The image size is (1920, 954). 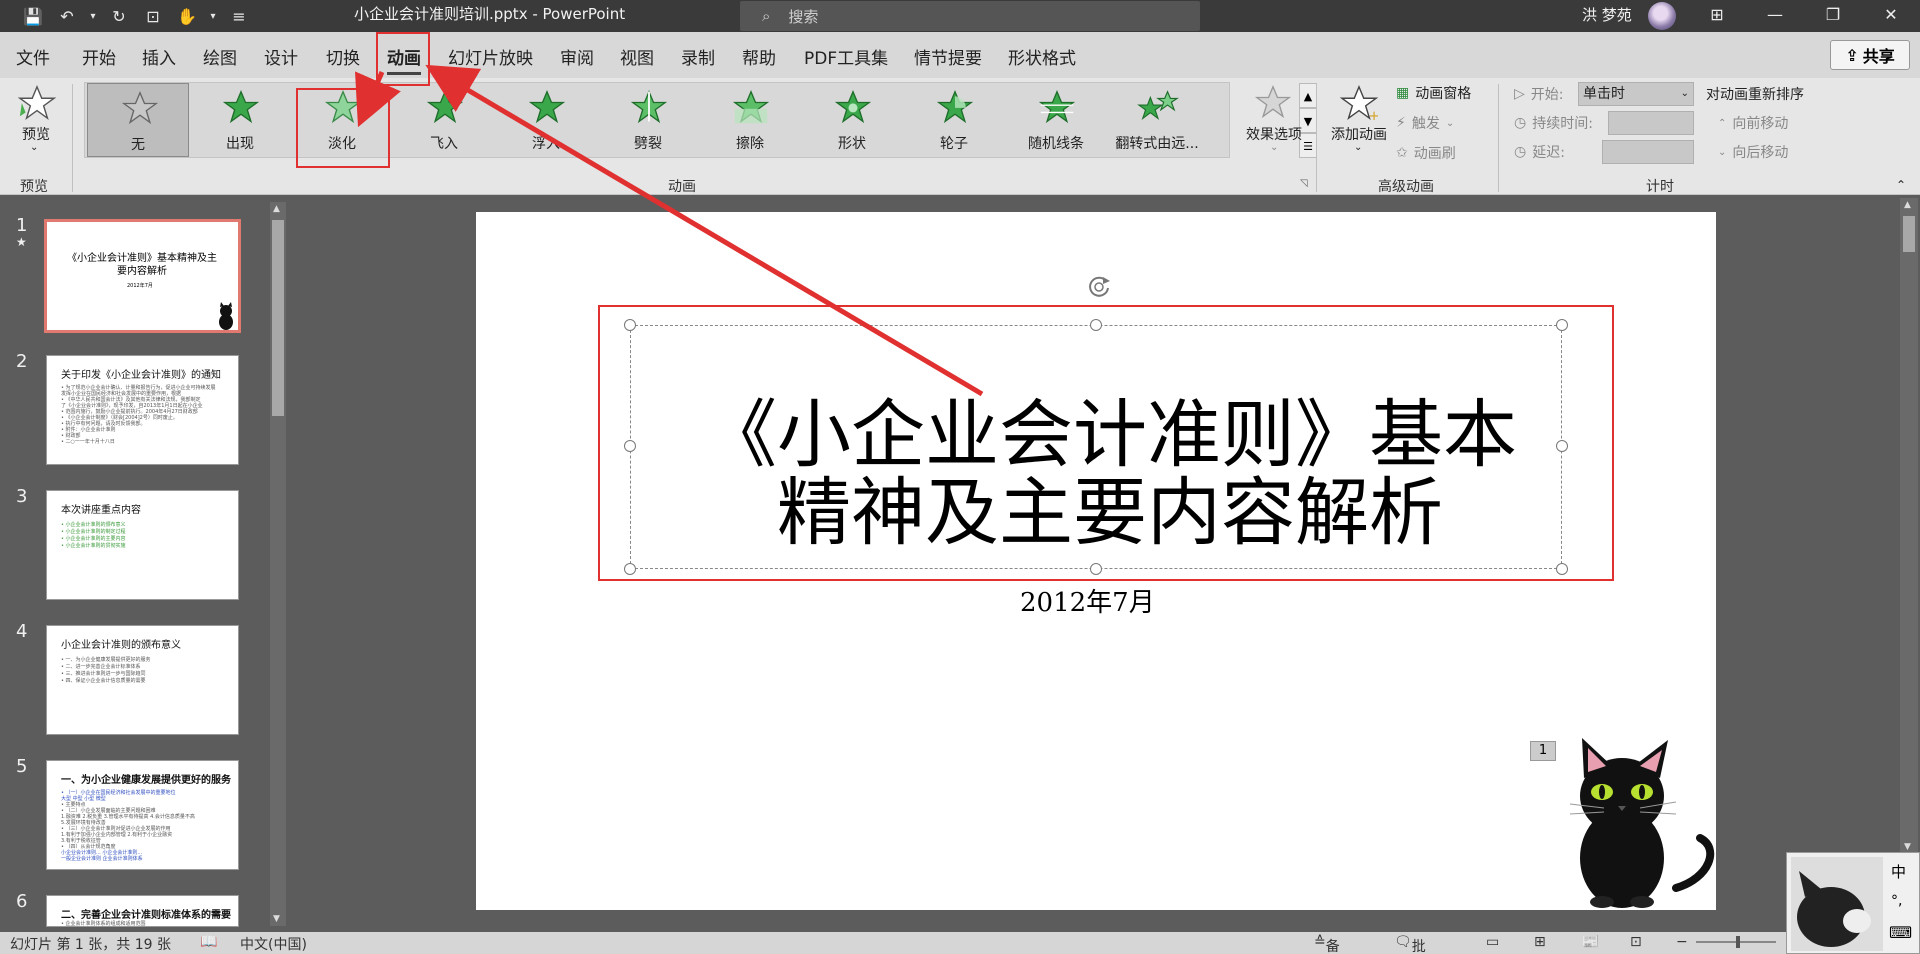 I want to click on notes-label: 备注, so click(x=1332, y=946).